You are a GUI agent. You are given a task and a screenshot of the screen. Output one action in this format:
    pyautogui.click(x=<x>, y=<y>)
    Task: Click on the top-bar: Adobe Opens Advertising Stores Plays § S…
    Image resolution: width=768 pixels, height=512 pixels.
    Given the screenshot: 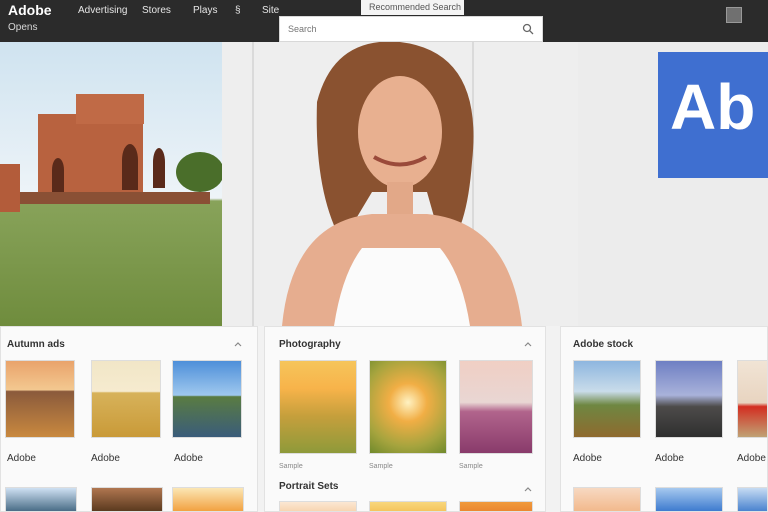 What is the action you would take?
    pyautogui.click(x=384, y=21)
    